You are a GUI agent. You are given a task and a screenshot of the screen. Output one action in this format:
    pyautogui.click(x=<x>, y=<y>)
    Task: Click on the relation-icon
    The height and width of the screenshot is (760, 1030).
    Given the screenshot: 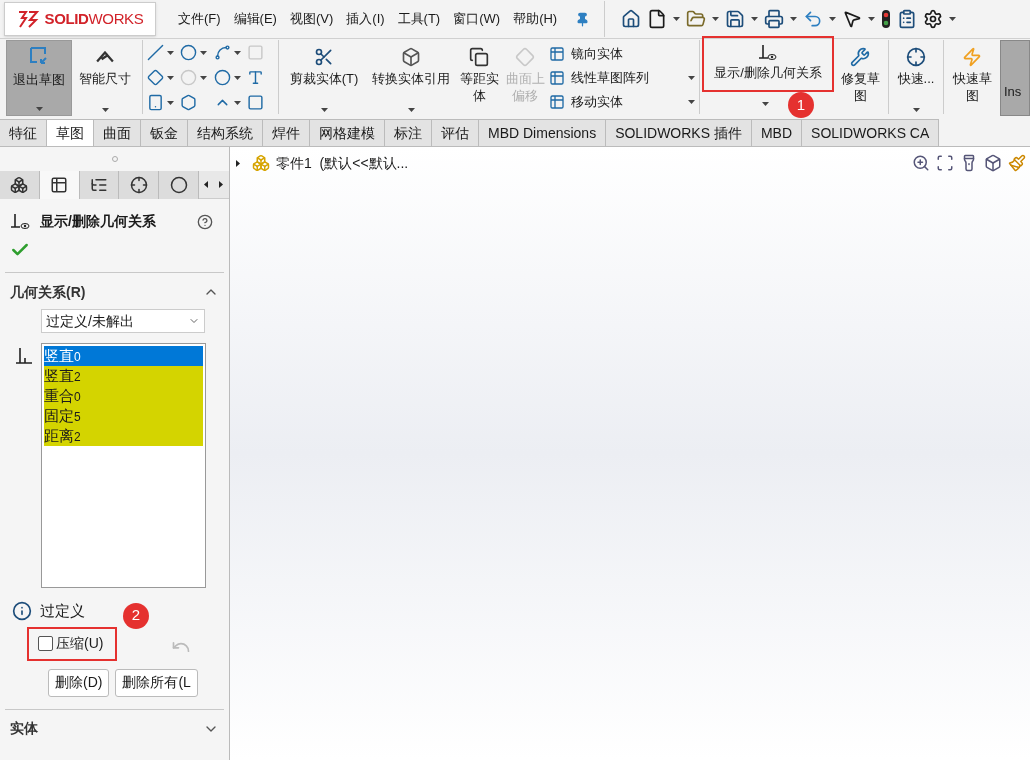 What is the action you would take?
    pyautogui.click(x=24, y=356)
    